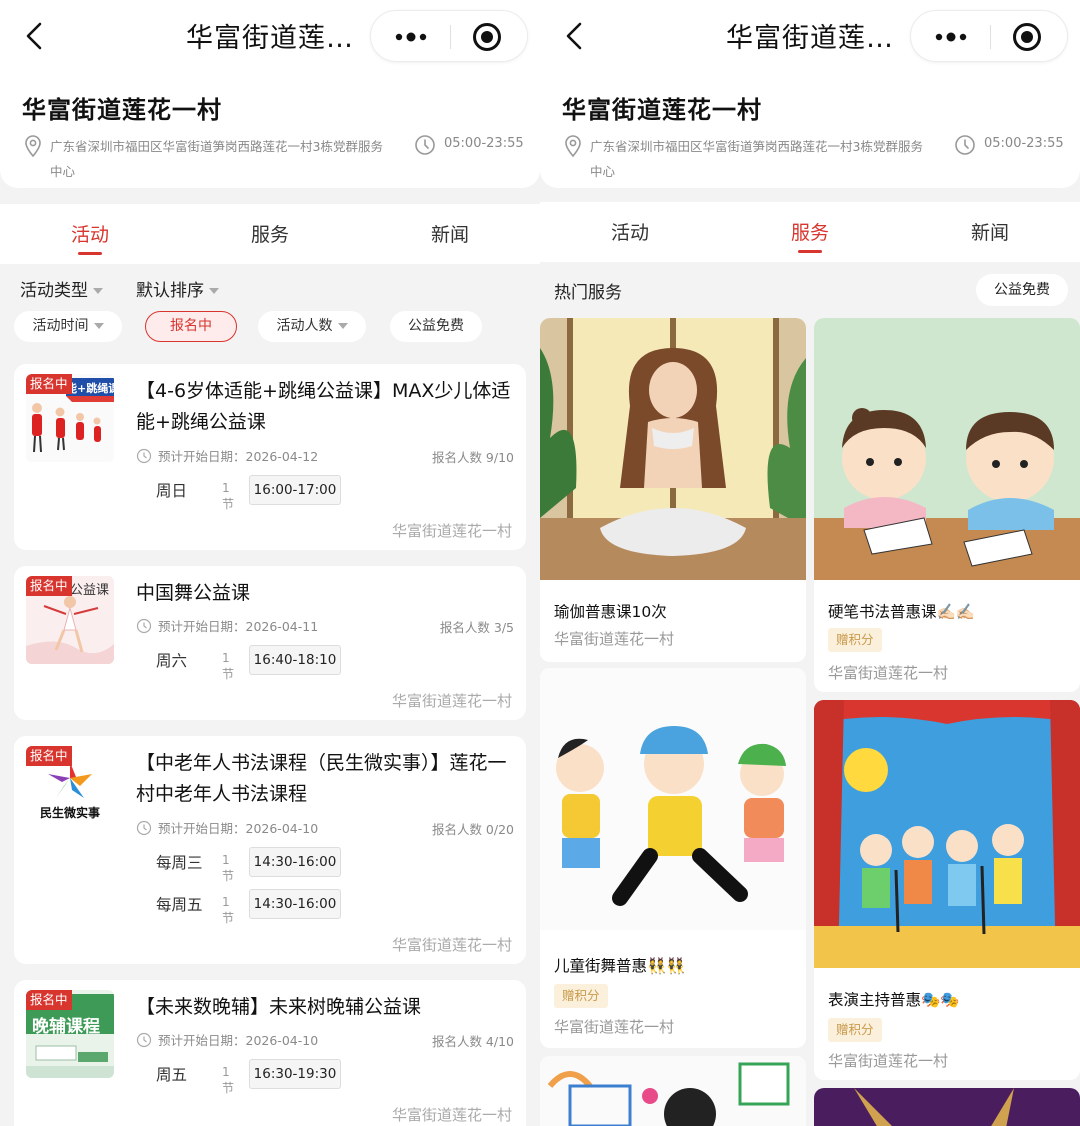  Describe the element at coordinates (810, 290) in the screenshot. I see `hot-services-header: 热门服务 公益免费` at that location.